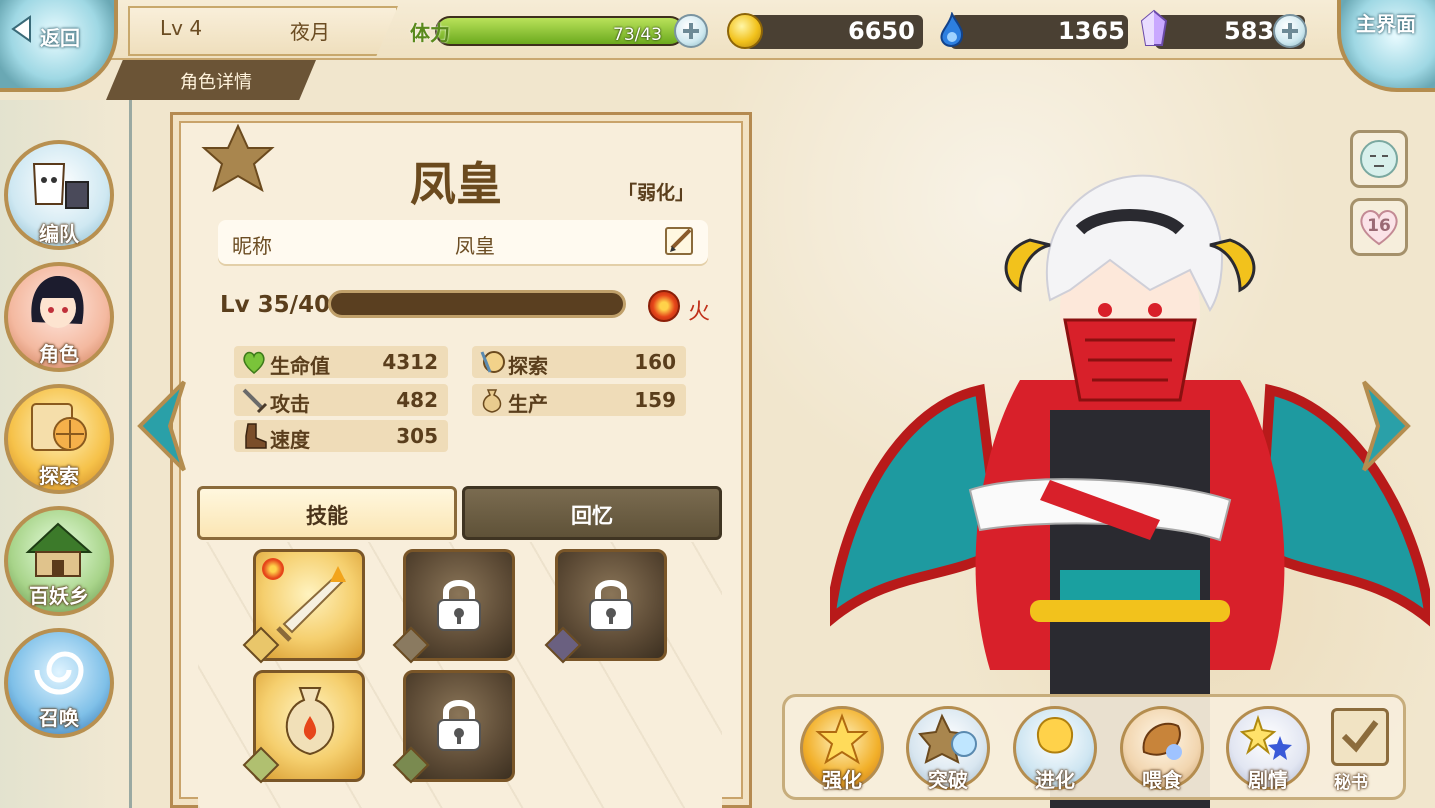 The image size is (1435, 808). Describe the element at coordinates (256, 436) in the screenshot. I see `boot-icon` at that location.